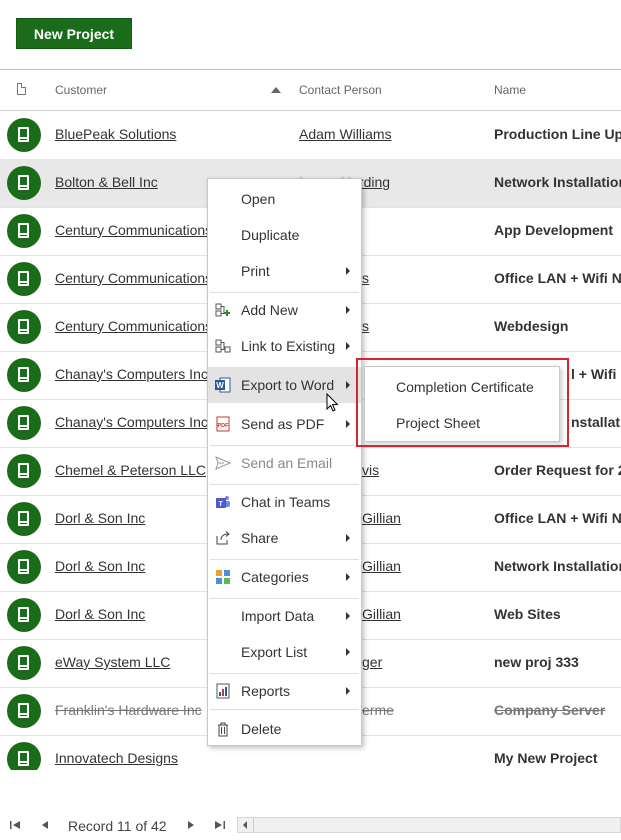  What do you see at coordinates (283, 424) in the screenshot?
I see `menu-item-label: Send as PDF` at bounding box center [283, 424].